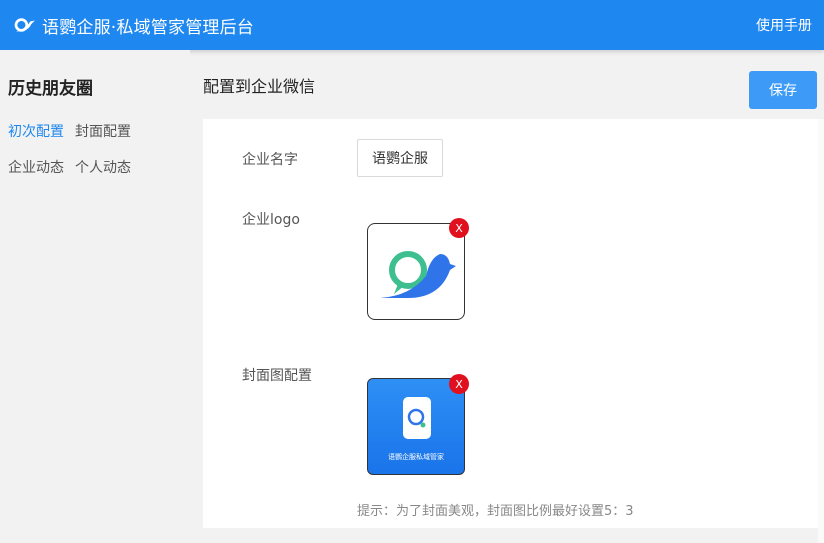 This screenshot has height=543, width=824. I want to click on company-name-field: 语鹦企服, so click(400, 158).